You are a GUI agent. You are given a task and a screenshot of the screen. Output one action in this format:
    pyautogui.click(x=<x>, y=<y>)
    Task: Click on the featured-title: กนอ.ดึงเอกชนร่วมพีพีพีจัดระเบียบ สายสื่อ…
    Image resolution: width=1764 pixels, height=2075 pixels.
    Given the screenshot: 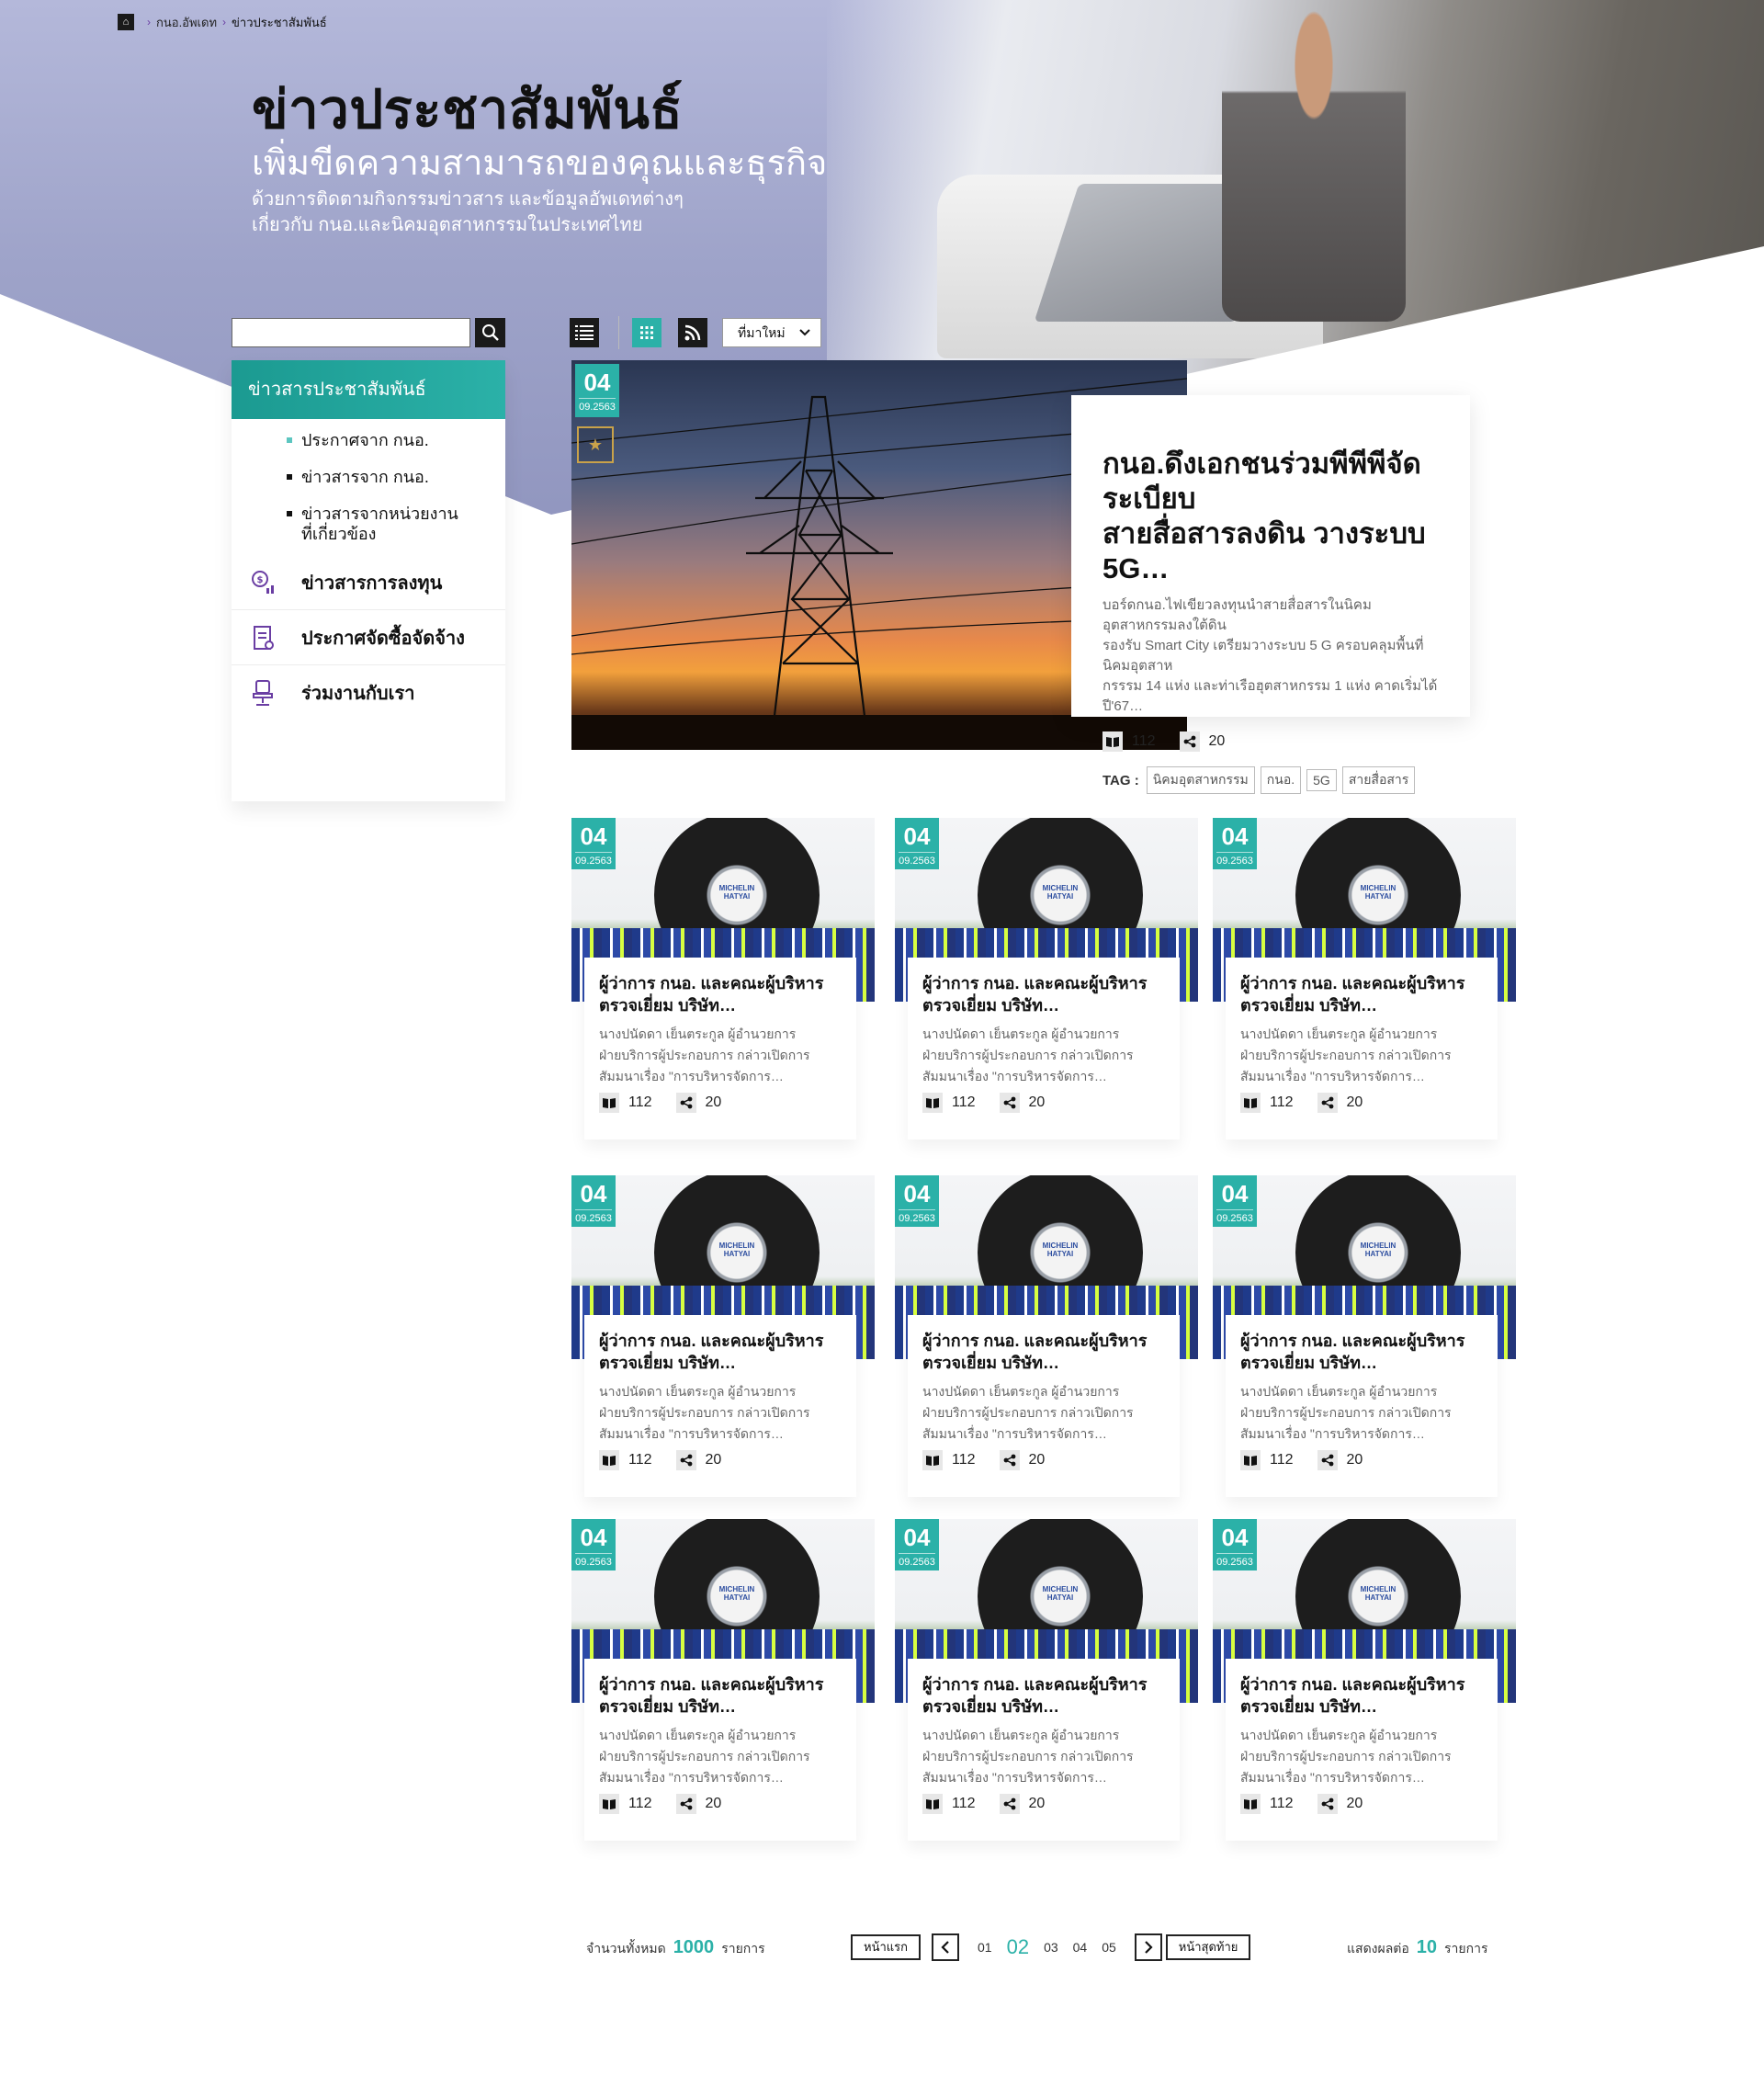 What is the action you would take?
    pyautogui.click(x=1270, y=516)
    